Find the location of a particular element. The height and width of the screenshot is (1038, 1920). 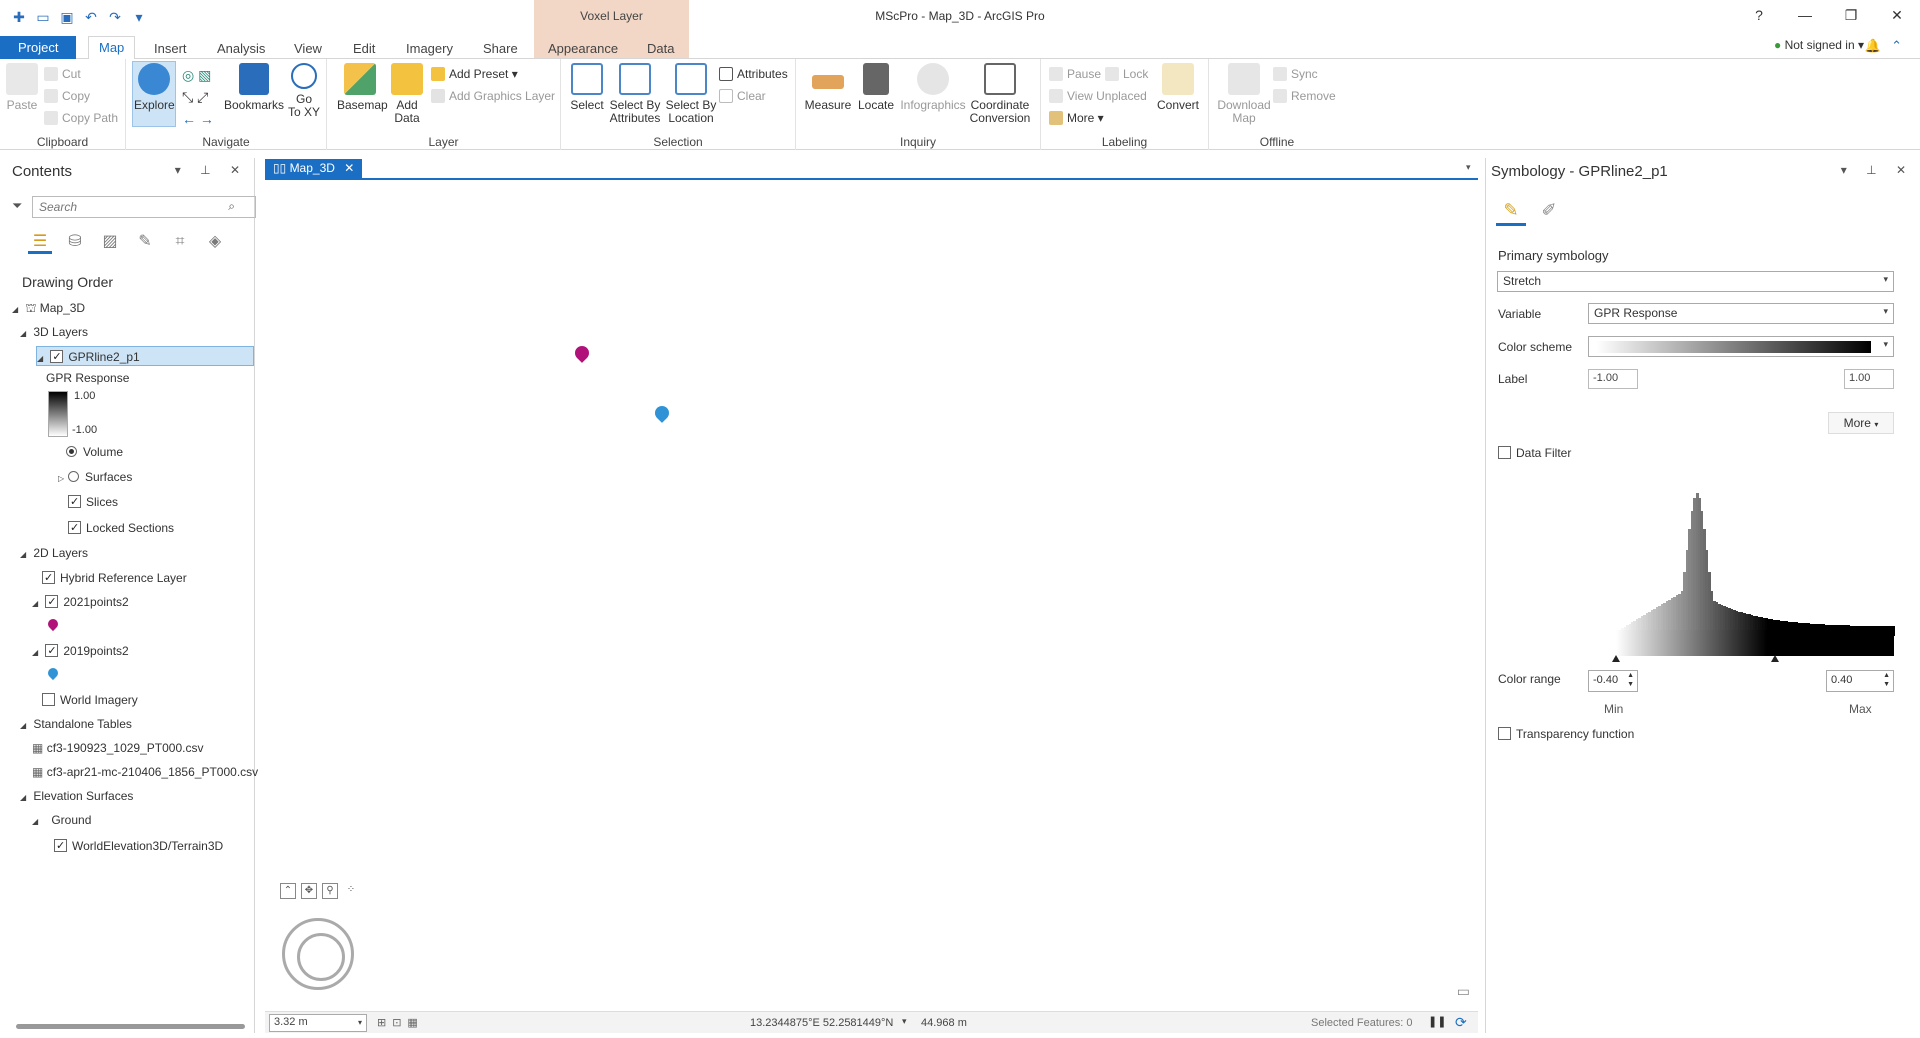

add-data-button: Add Data is located at coordinates (407, 94).